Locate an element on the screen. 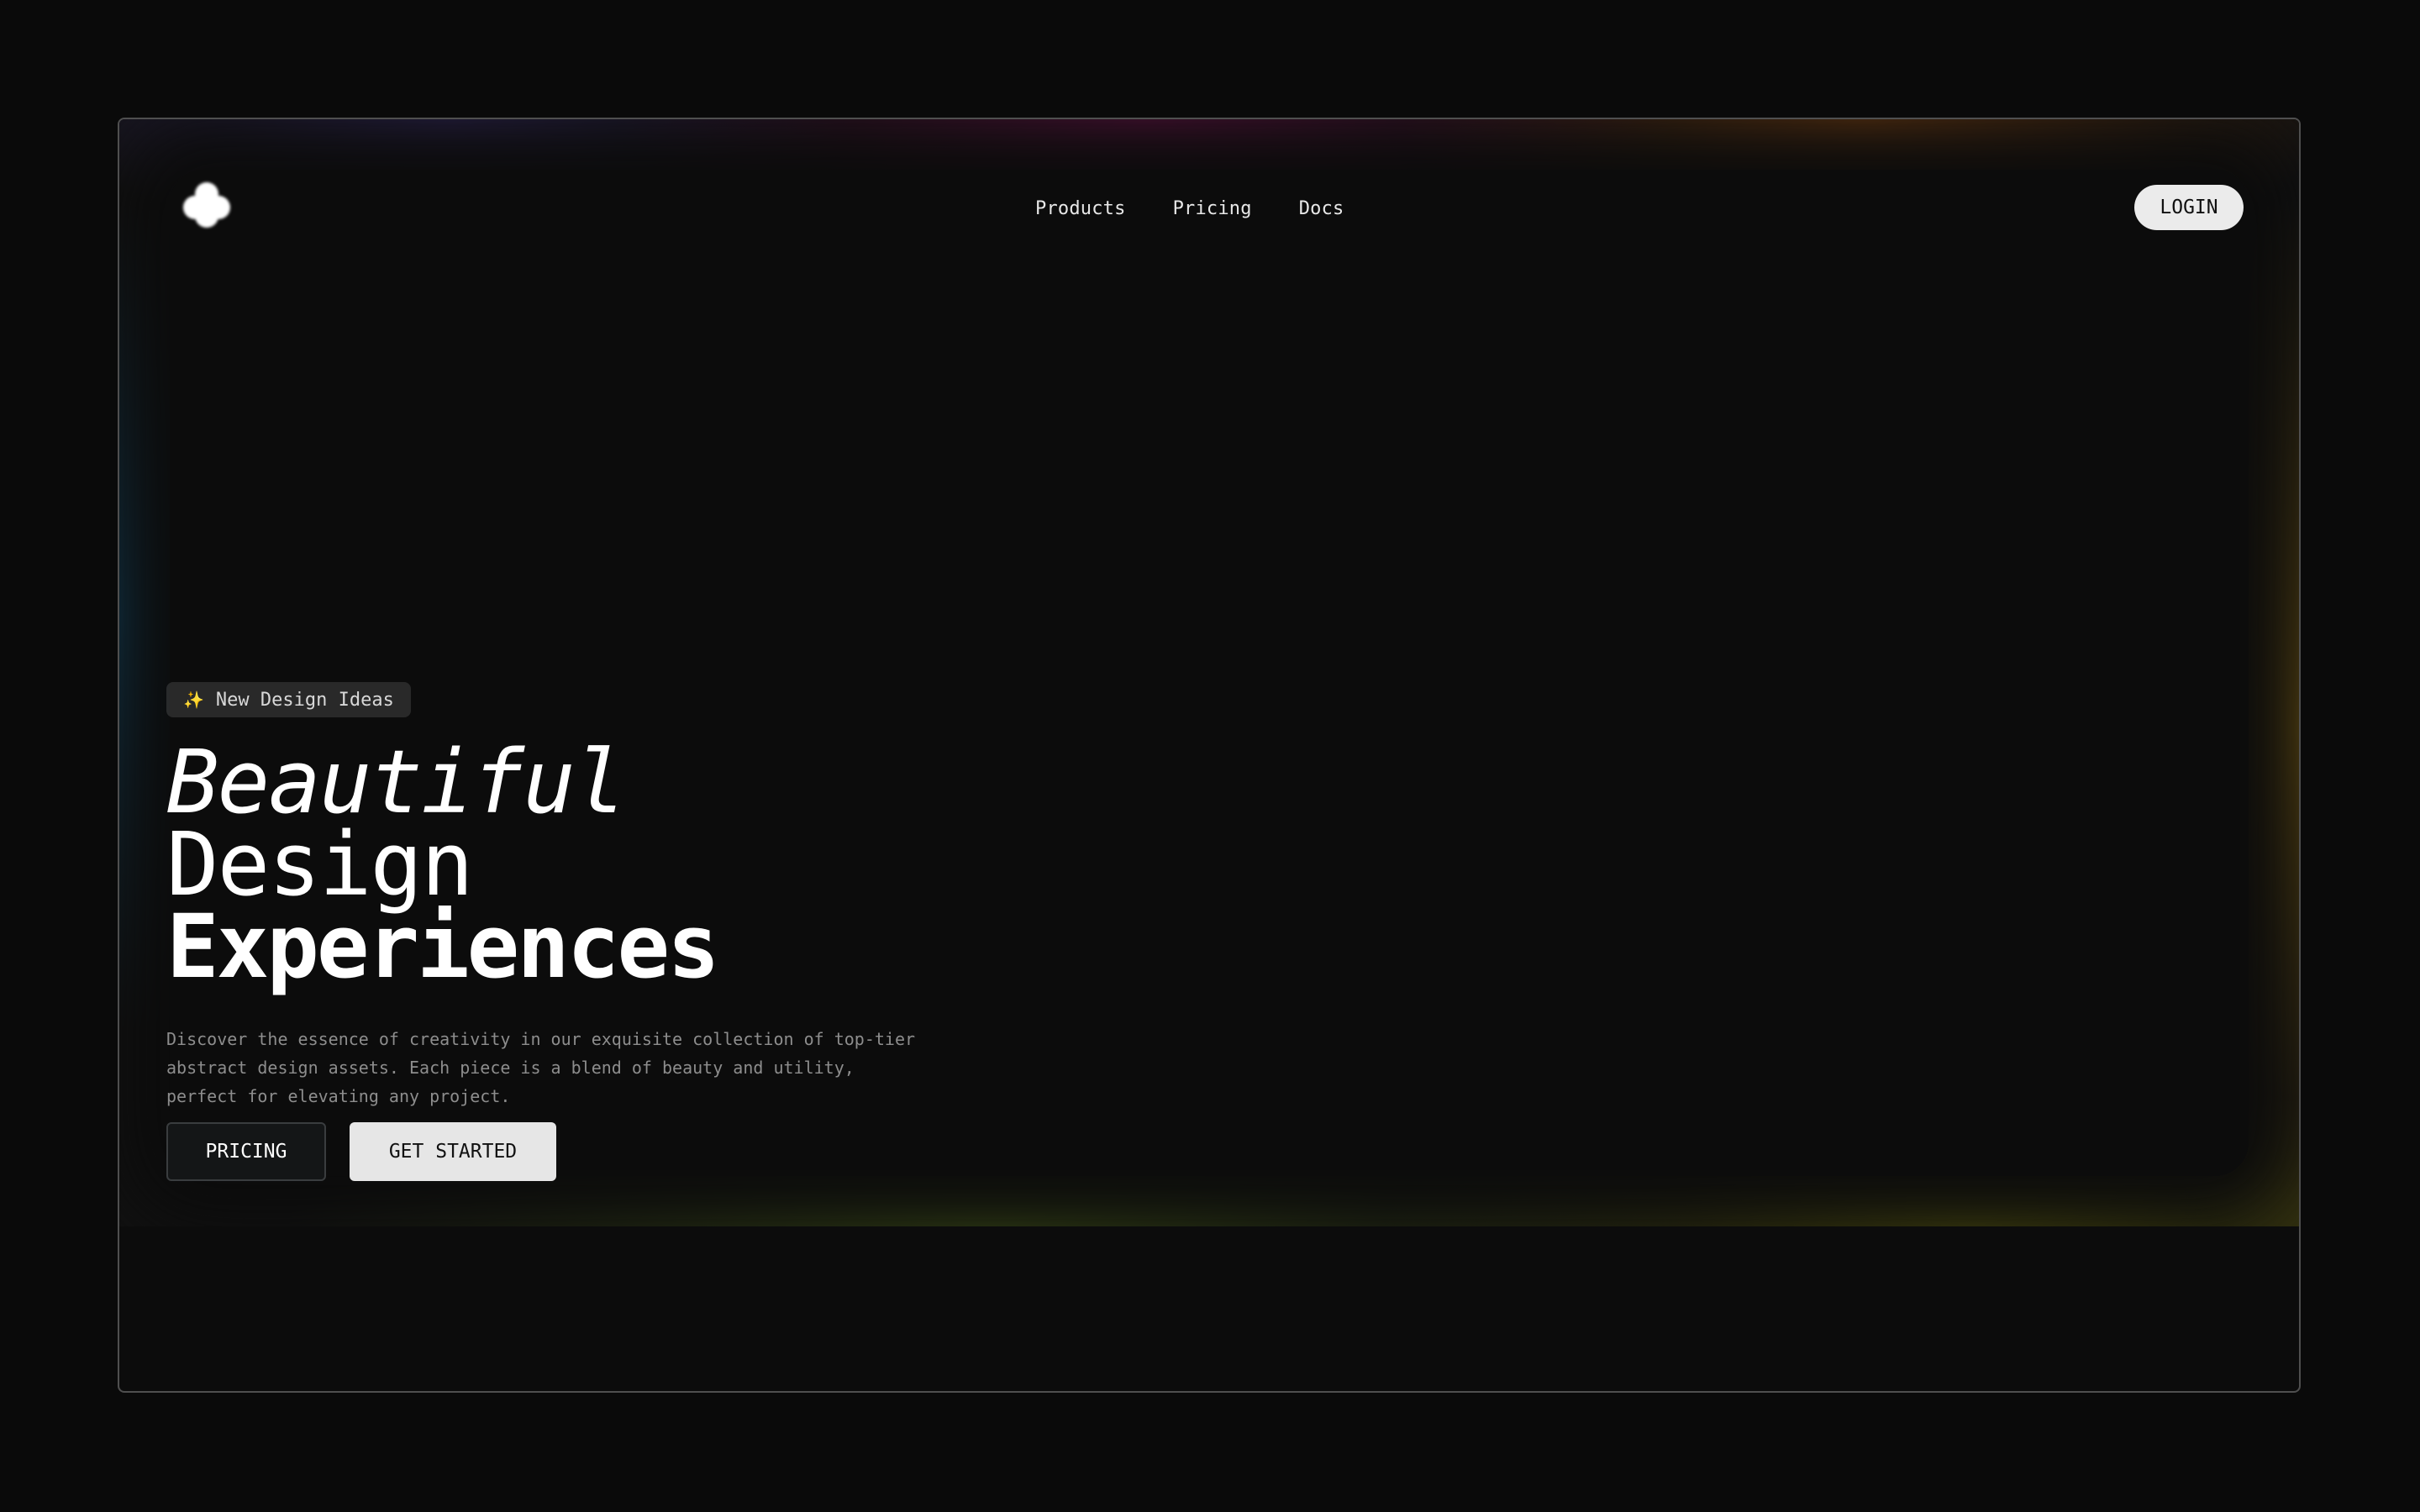 Image resolution: width=2420 pixels, height=1512 pixels. headline-line-3: Experiences is located at coordinates (443, 946).